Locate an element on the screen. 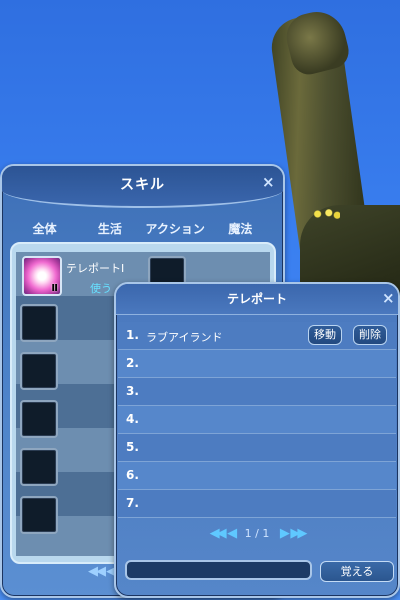 Image resolution: width=400 pixels, height=600 pixels. teleport-row-number: 5. is located at coordinates (132, 447).